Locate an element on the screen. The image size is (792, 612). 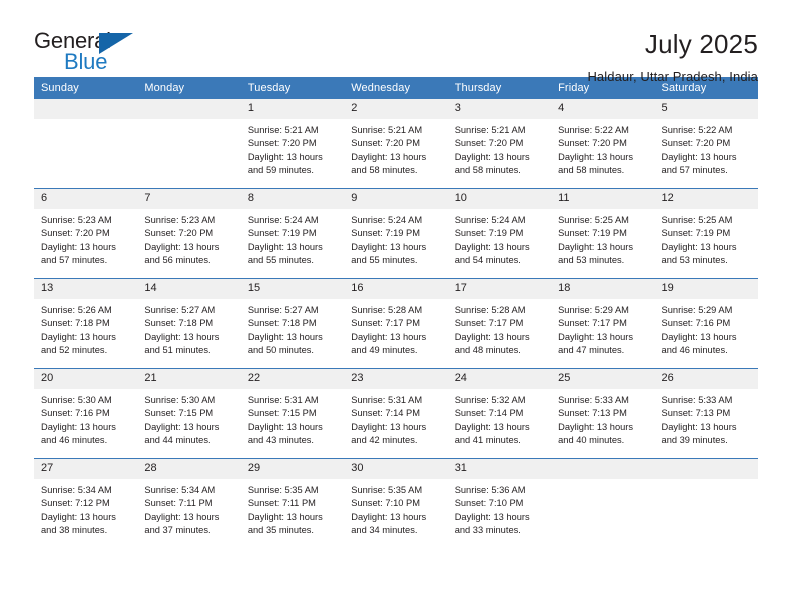
day-number: 7 is located at coordinates (189, 199).